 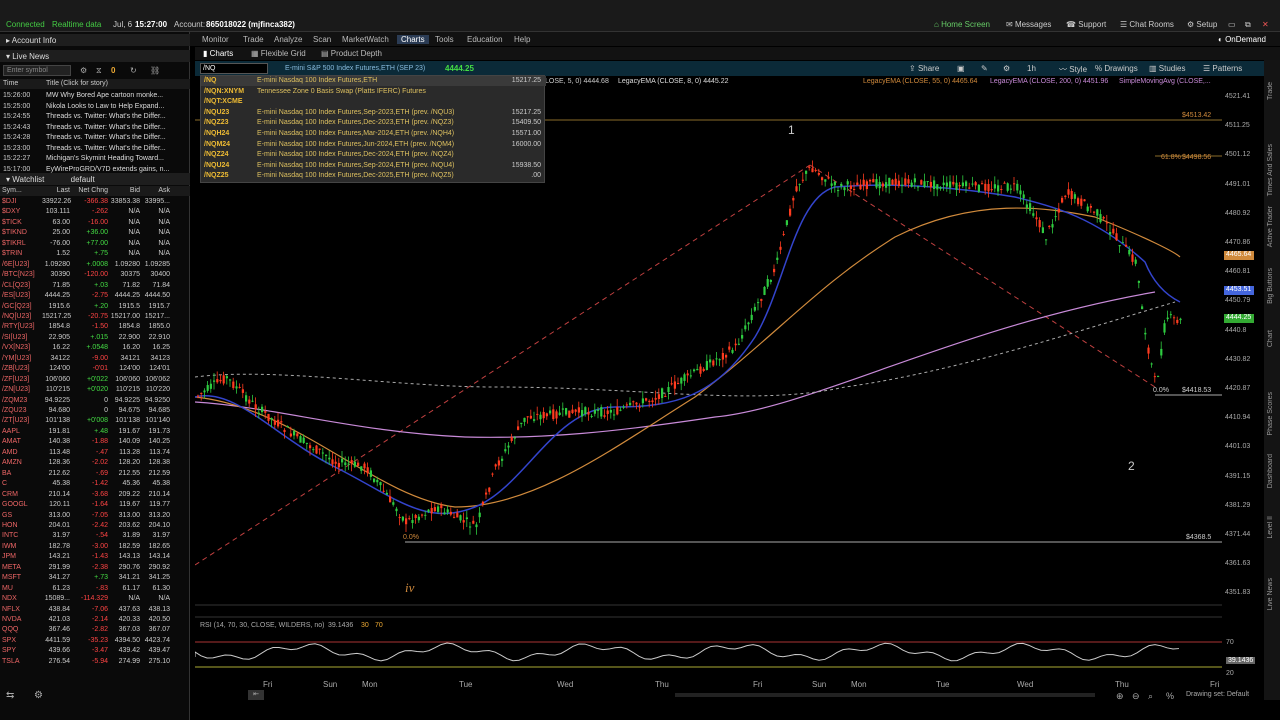 What do you see at coordinates (95, 223) in the screenshot?
I see `watchlist-row: $TICK 63.00 -16.00 N/A N/A` at bounding box center [95, 223].